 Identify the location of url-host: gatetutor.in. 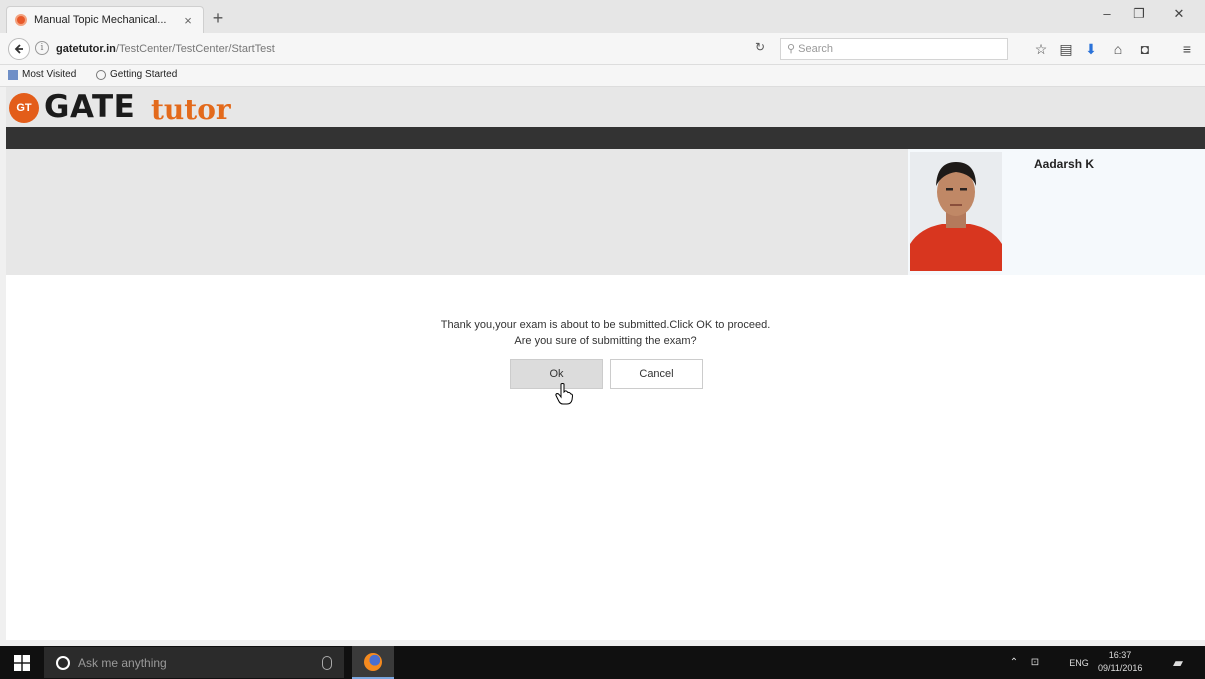
(86, 49).